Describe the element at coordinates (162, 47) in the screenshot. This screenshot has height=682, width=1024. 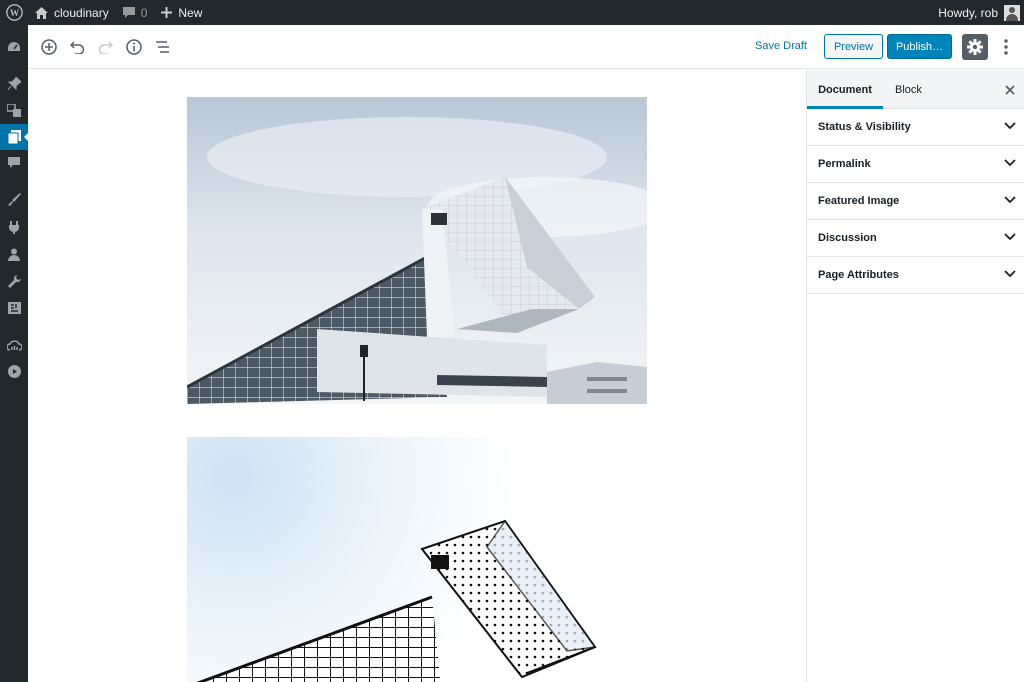
I see `outline-icon` at that location.